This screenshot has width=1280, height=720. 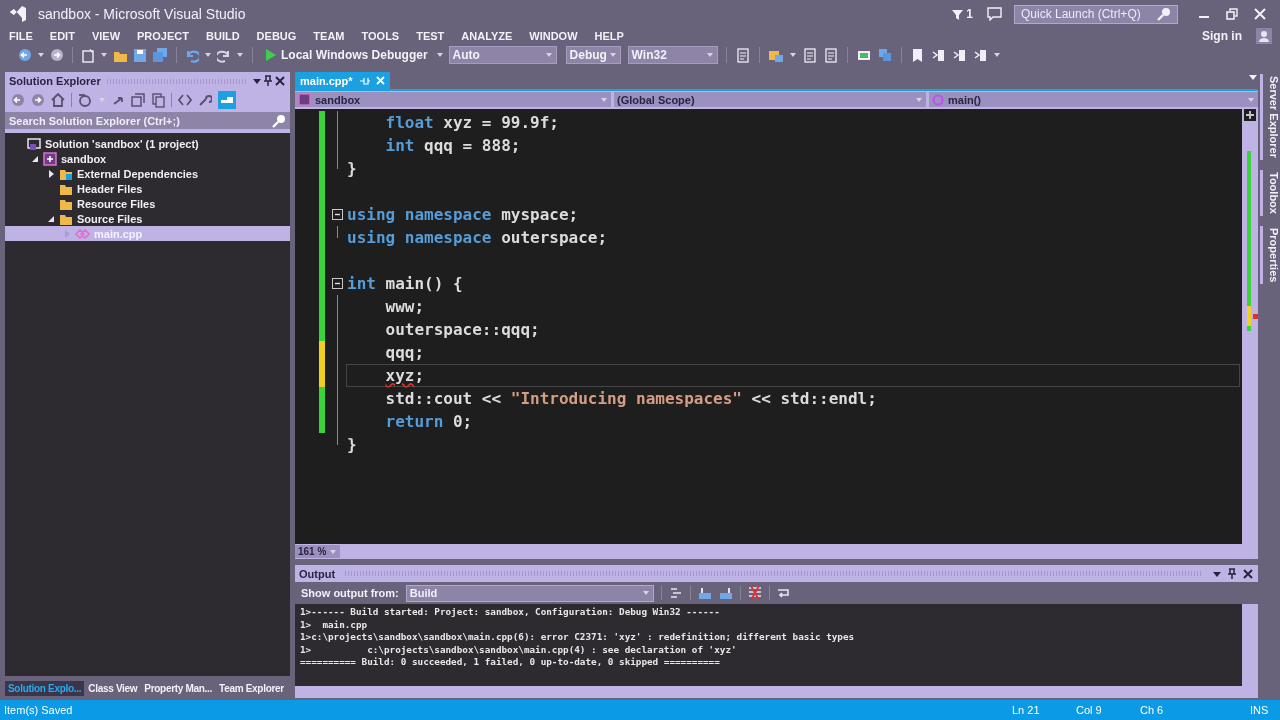 What do you see at coordinates (1250, 115) in the screenshot?
I see `split-icon` at bounding box center [1250, 115].